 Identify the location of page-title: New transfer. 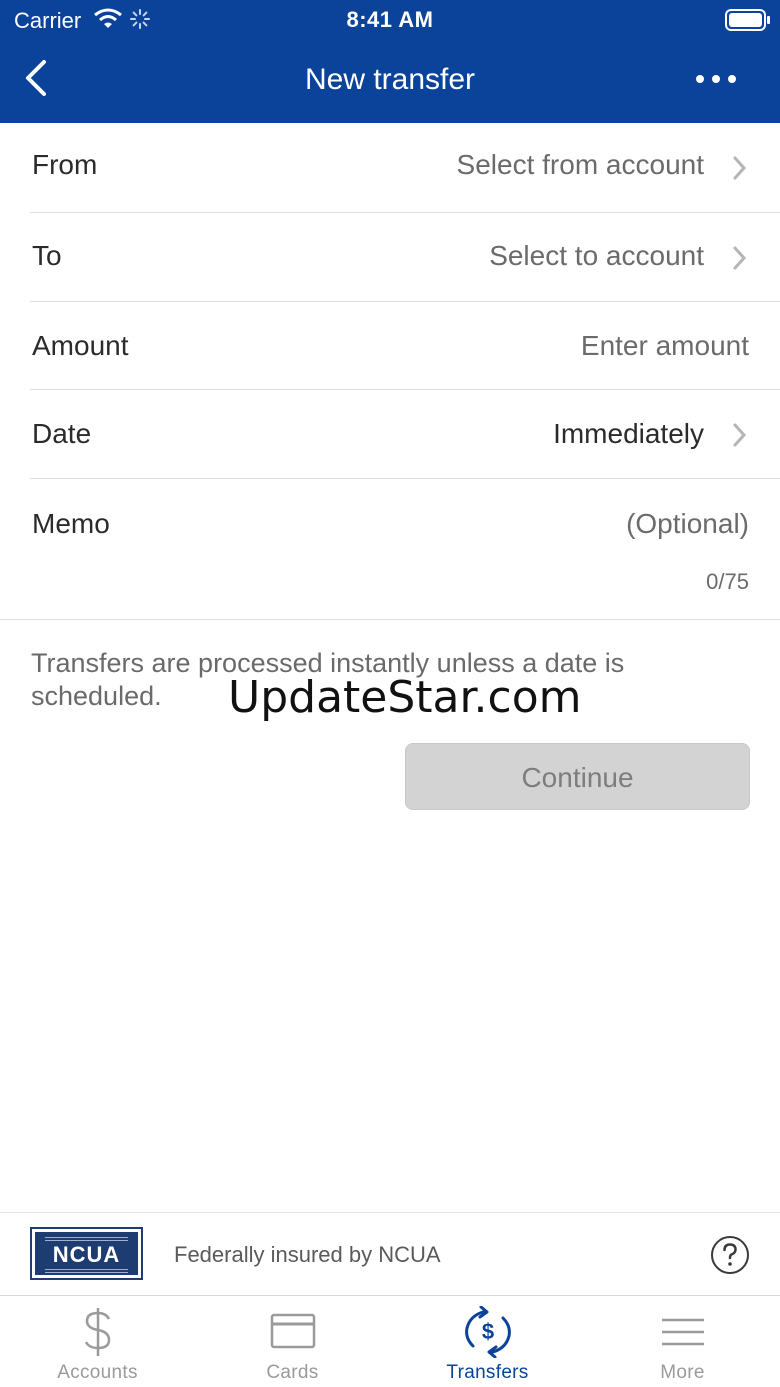
(390, 79).